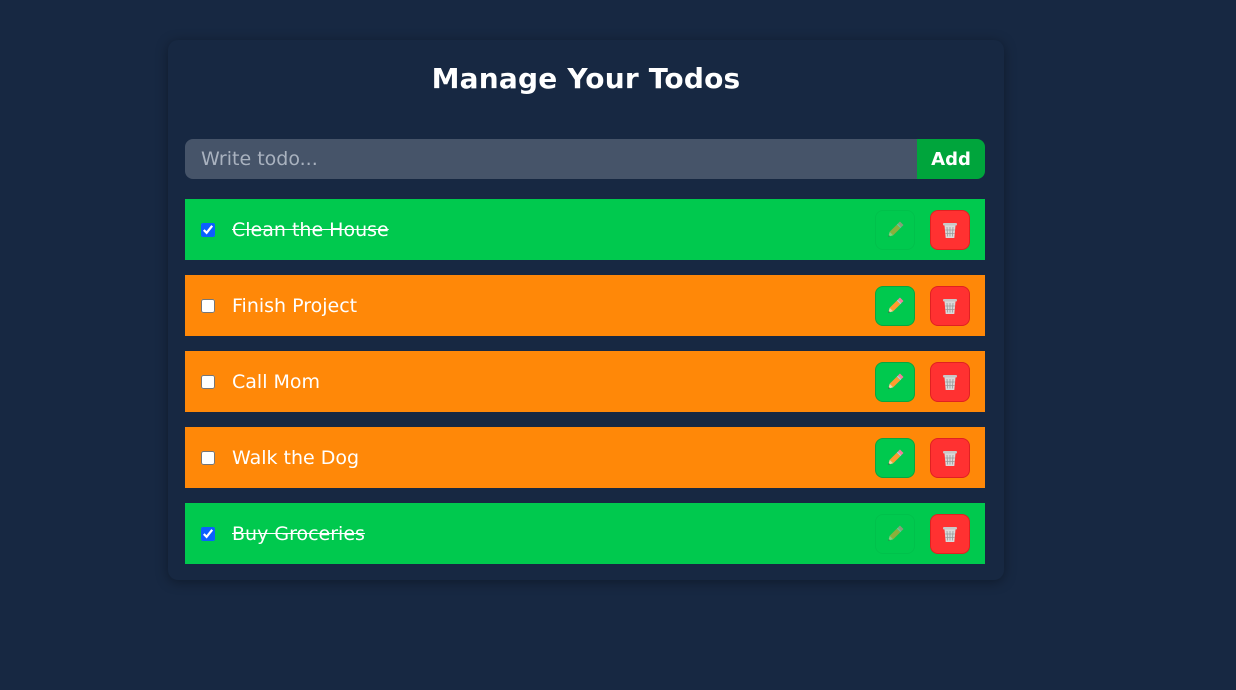 The width and height of the screenshot is (1236, 690). Describe the element at coordinates (585, 229) in the screenshot. I see `todo-item: Clean the House` at that location.